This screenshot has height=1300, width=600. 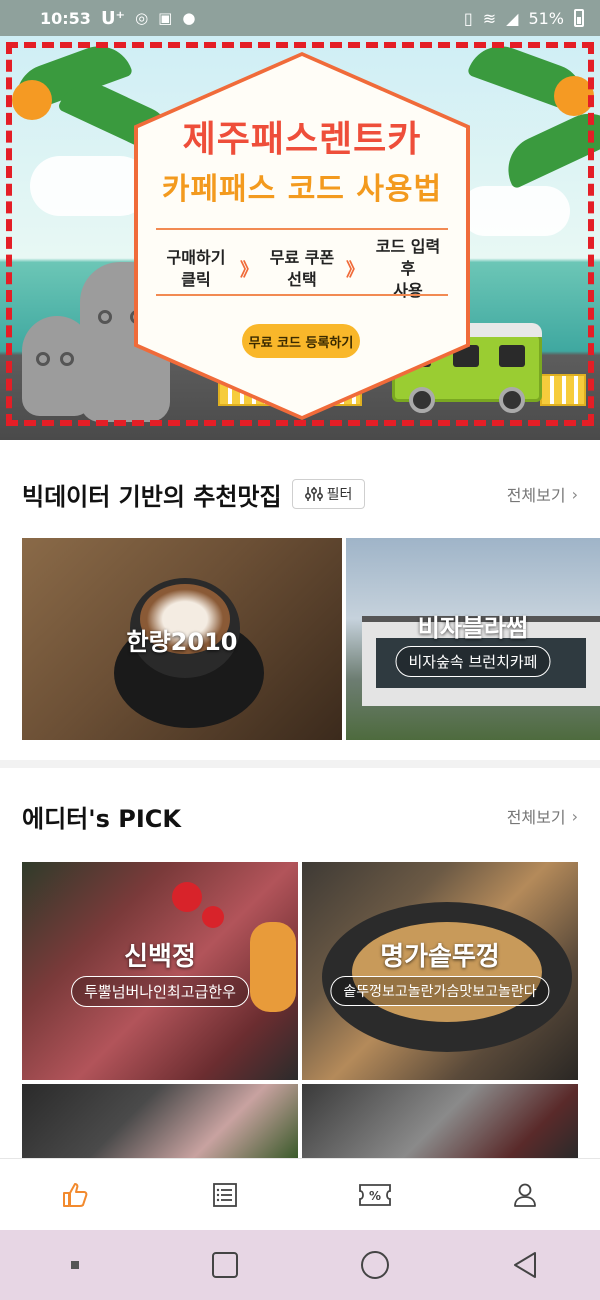 I want to click on step-3-line1: 코드 입력 후, so click(x=408, y=257).